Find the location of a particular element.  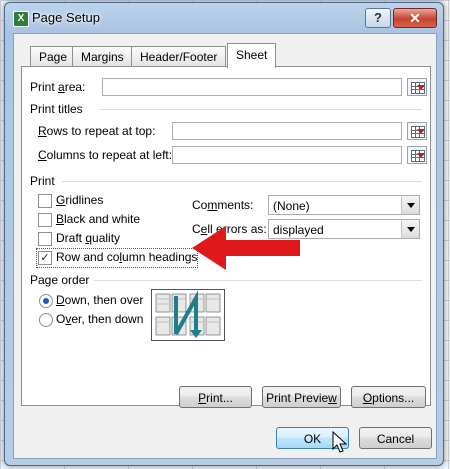

columns-collapse-button is located at coordinates (417, 155).